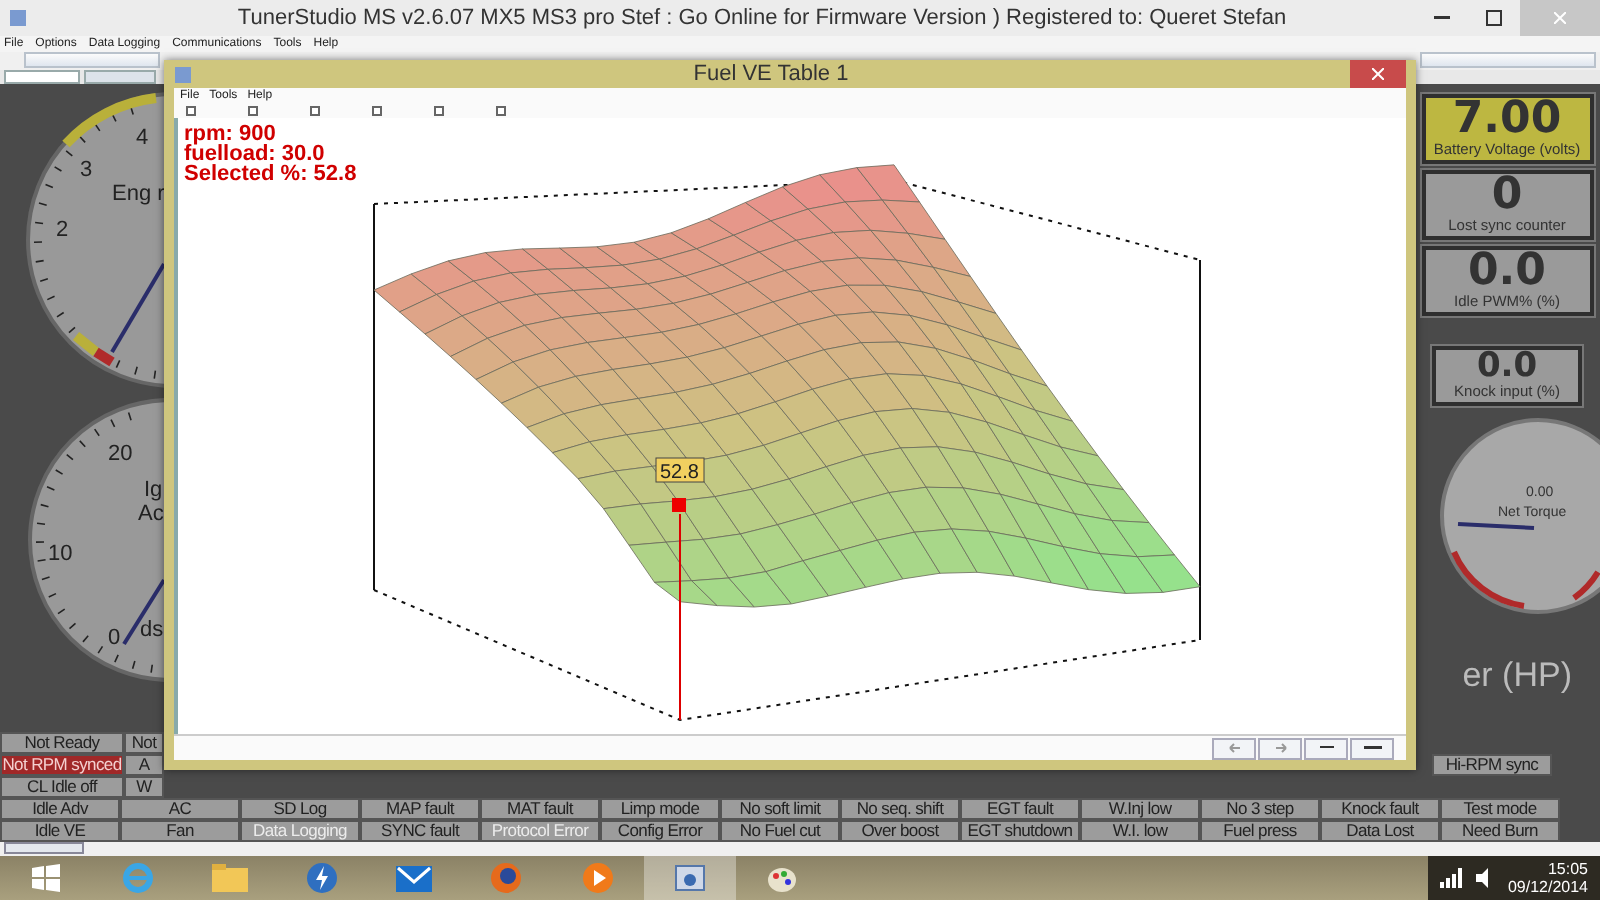 Image resolution: width=1600 pixels, height=900 pixels. Describe the element at coordinates (1140, 809) in the screenshot. I see `status-indicator: W.Inj low` at that location.